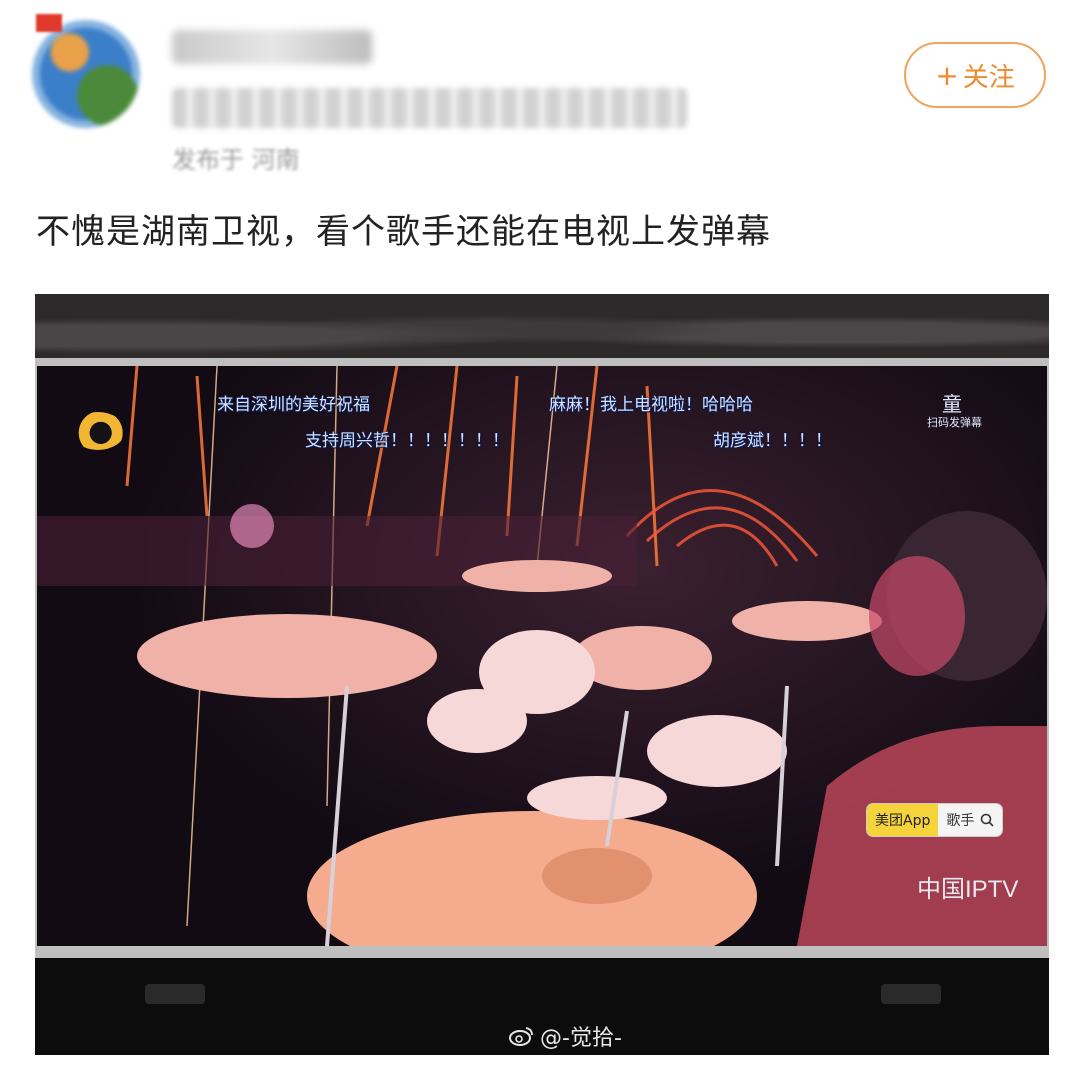 This screenshot has height=1080, width=1083. What do you see at coordinates (968, 889) in the screenshot?
I see `broadcaster-logo: 中国IPTV` at bounding box center [968, 889].